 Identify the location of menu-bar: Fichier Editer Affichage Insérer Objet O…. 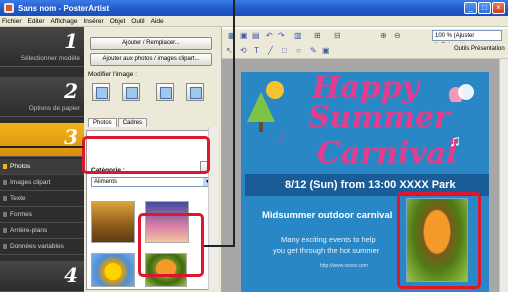
(254, 21).